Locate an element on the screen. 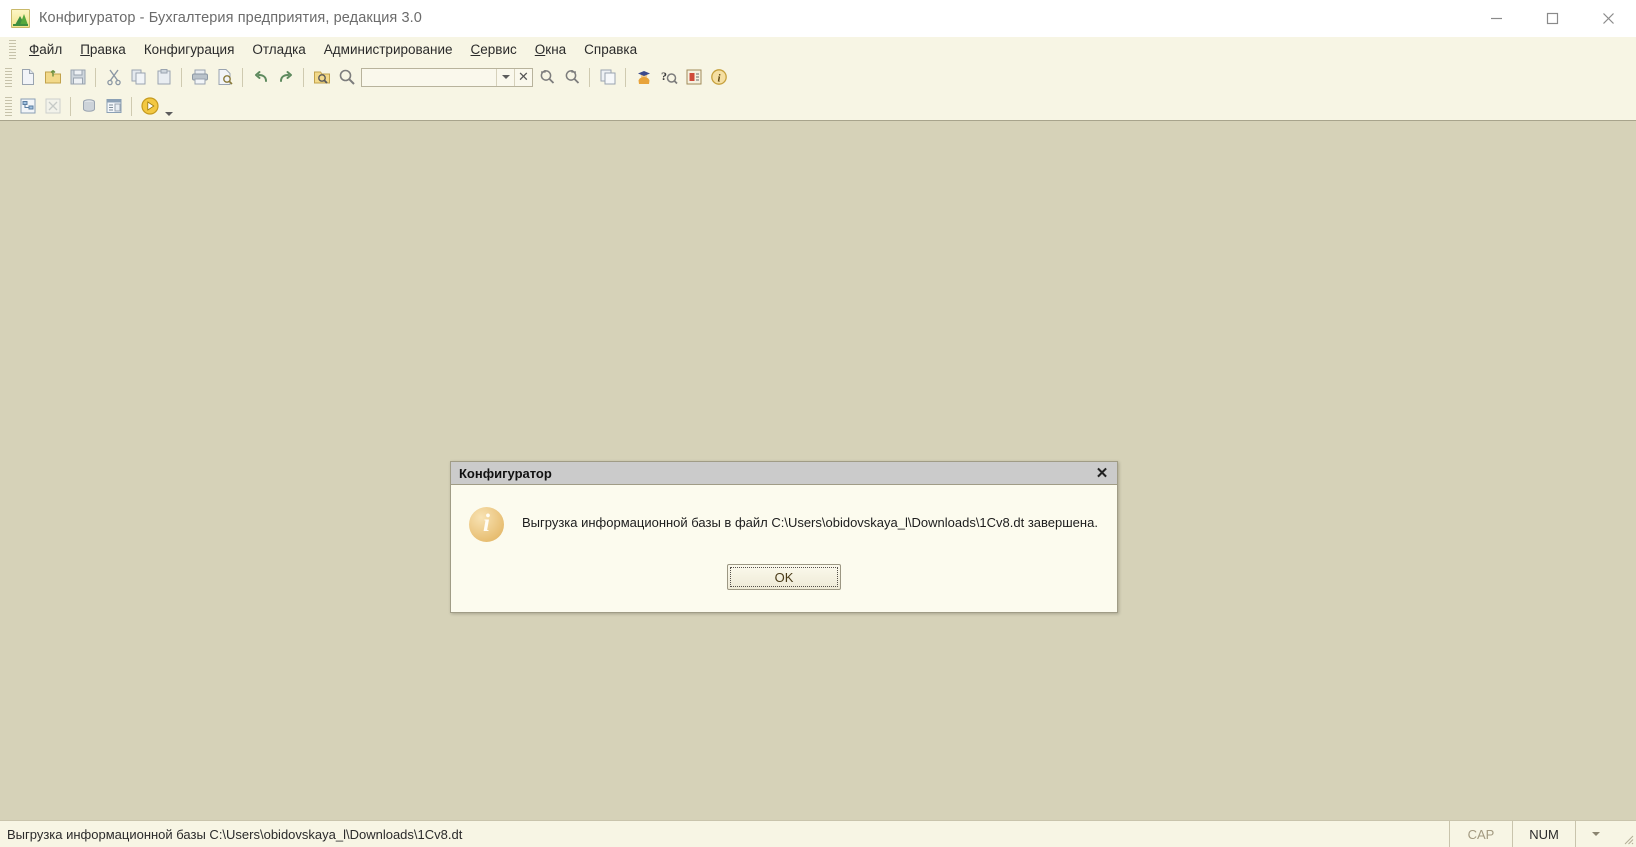 The height and width of the screenshot is (847, 1636). config-tree-icon is located at coordinates (27, 106).